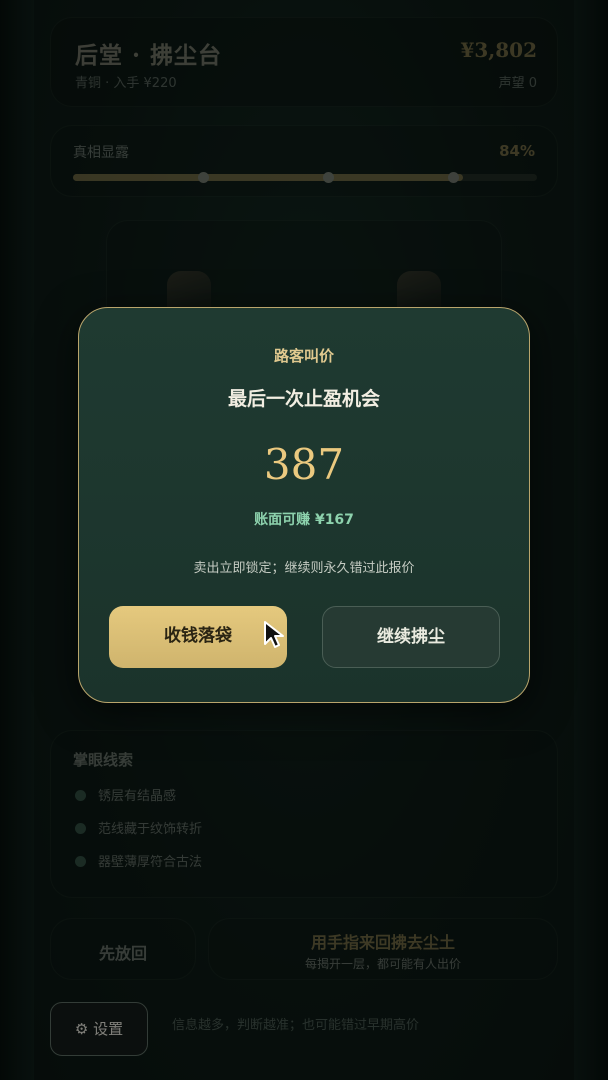 Image resolution: width=608 pixels, height=1080 pixels. What do you see at coordinates (304, 464) in the screenshot?
I see `offer-amount: 387` at bounding box center [304, 464].